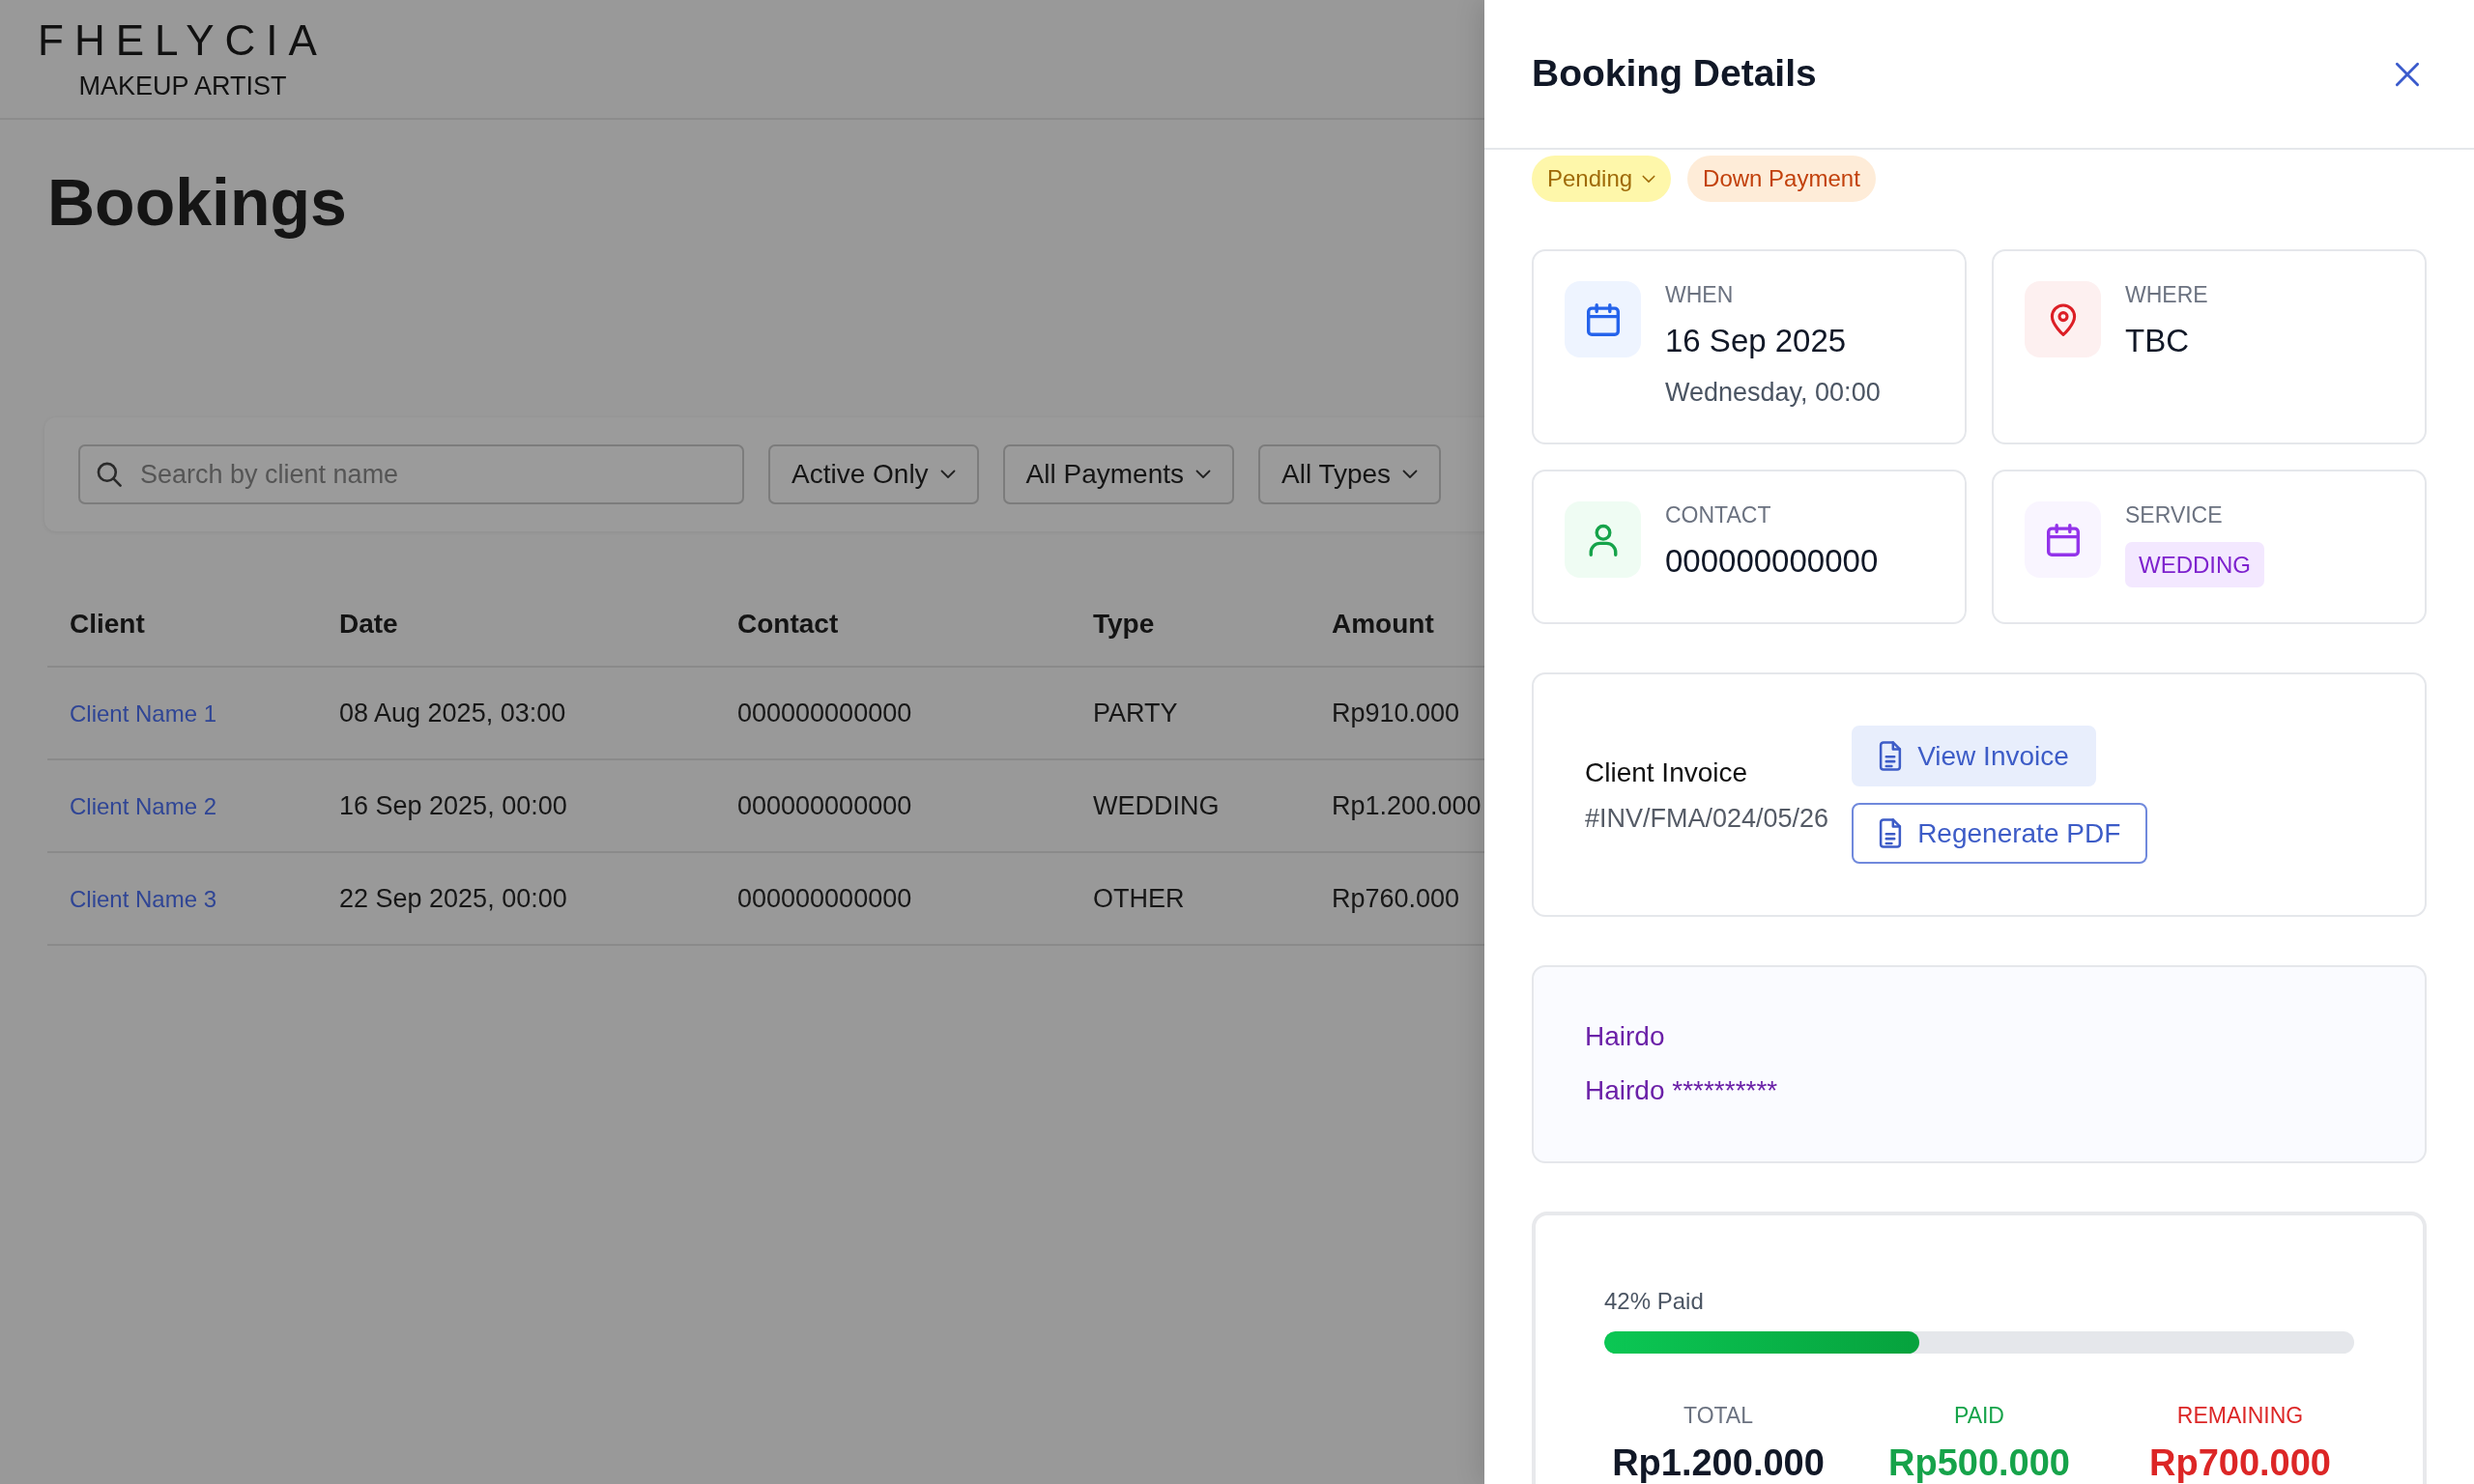 The width and height of the screenshot is (2474, 1484). I want to click on filter-dropdown: Active Only, so click(874, 474).